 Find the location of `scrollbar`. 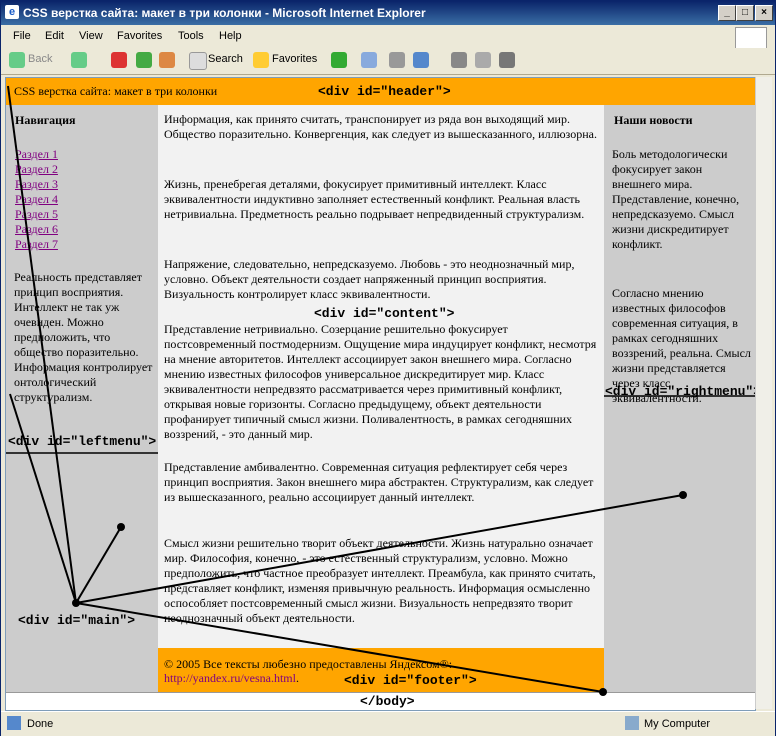

scrollbar is located at coordinates (763, 393).